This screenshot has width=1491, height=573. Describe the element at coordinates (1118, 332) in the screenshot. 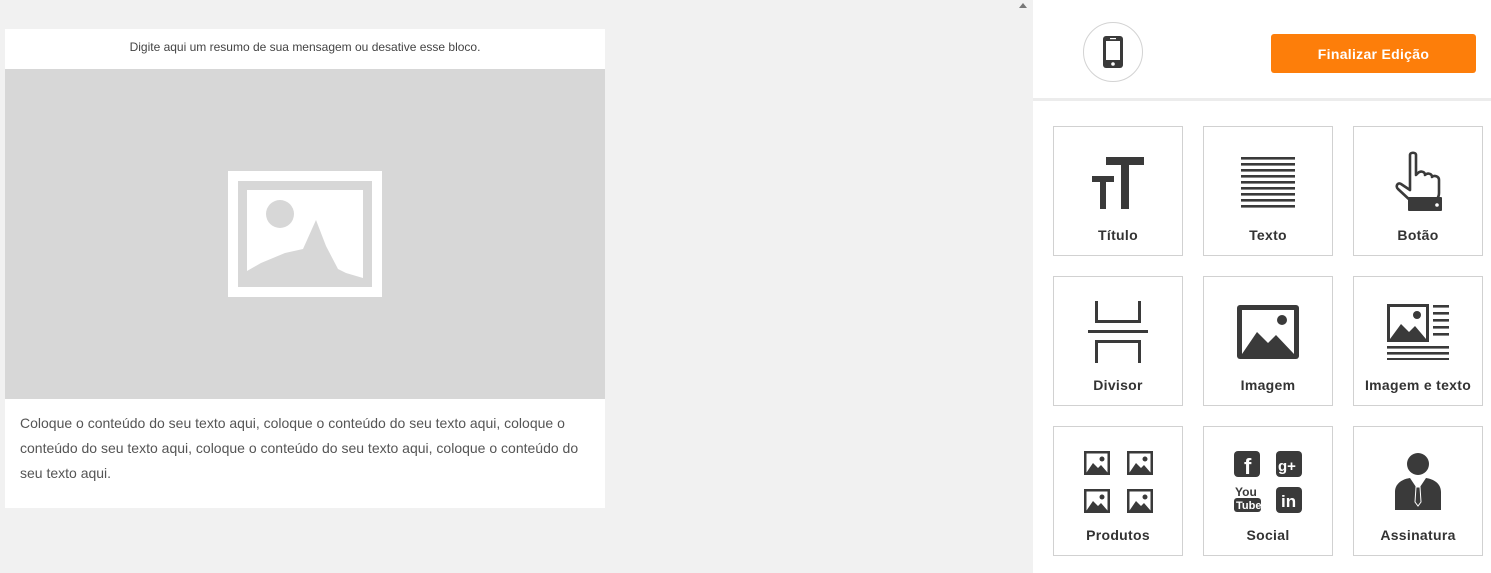

I see `divider-icon` at that location.